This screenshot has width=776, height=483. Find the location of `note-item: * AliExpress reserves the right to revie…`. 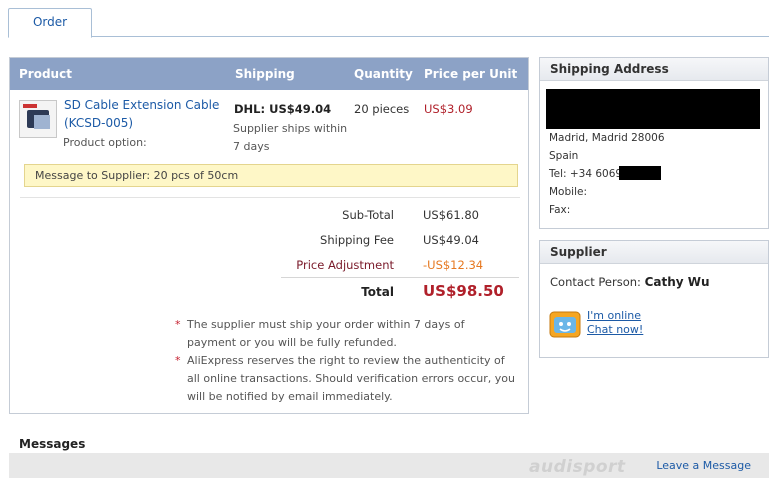

note-item: * AliExpress reserves the right to revie… is located at coordinates (345, 379).